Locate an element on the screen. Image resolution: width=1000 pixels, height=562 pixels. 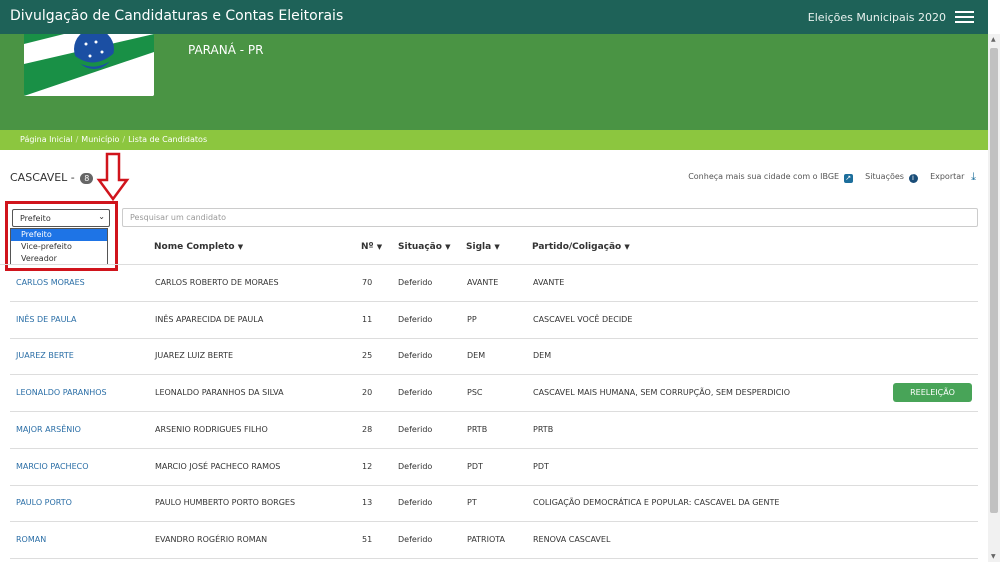
scroll-down-icon: ▼ is located at coordinates (993, 556).